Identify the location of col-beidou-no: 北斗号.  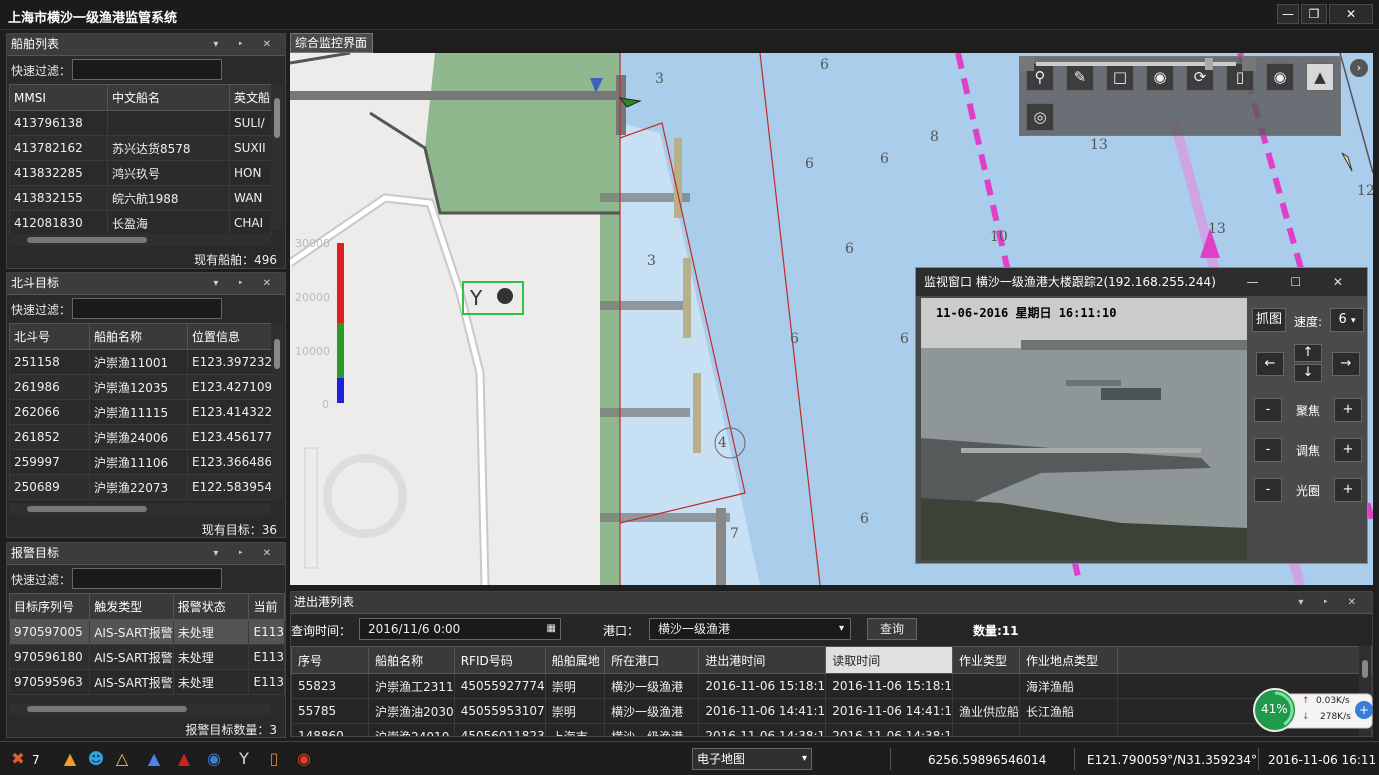
(49, 336).